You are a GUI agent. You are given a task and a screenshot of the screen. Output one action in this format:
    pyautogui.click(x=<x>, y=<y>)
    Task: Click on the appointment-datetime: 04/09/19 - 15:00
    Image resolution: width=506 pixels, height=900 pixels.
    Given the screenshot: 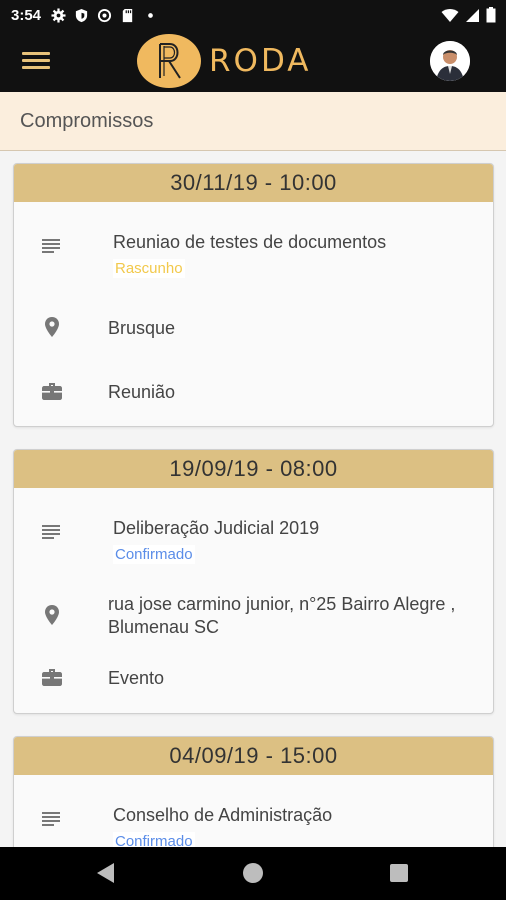 What is the action you would take?
    pyautogui.click(x=253, y=756)
    